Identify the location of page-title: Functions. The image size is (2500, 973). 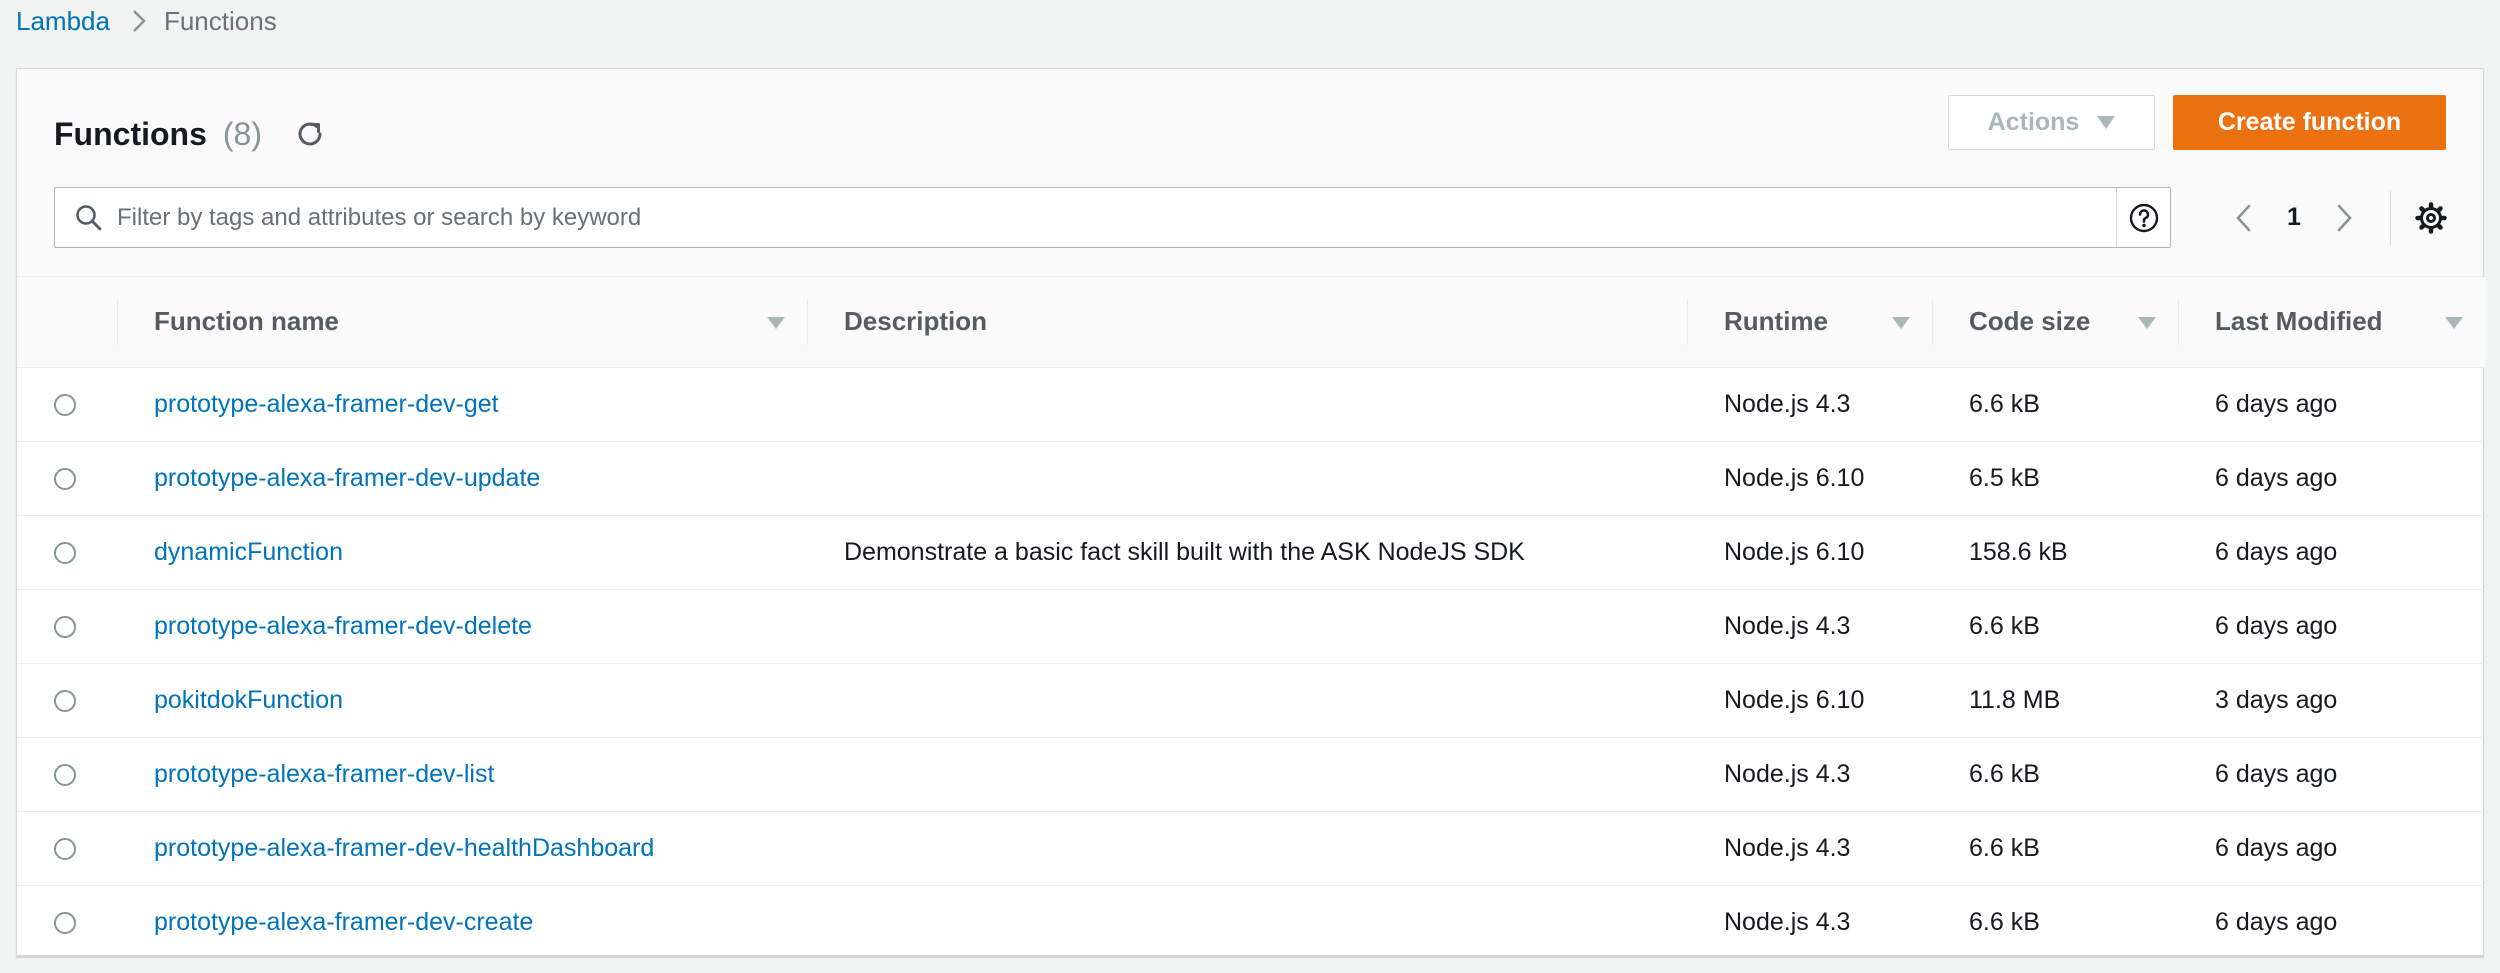
(130, 133).